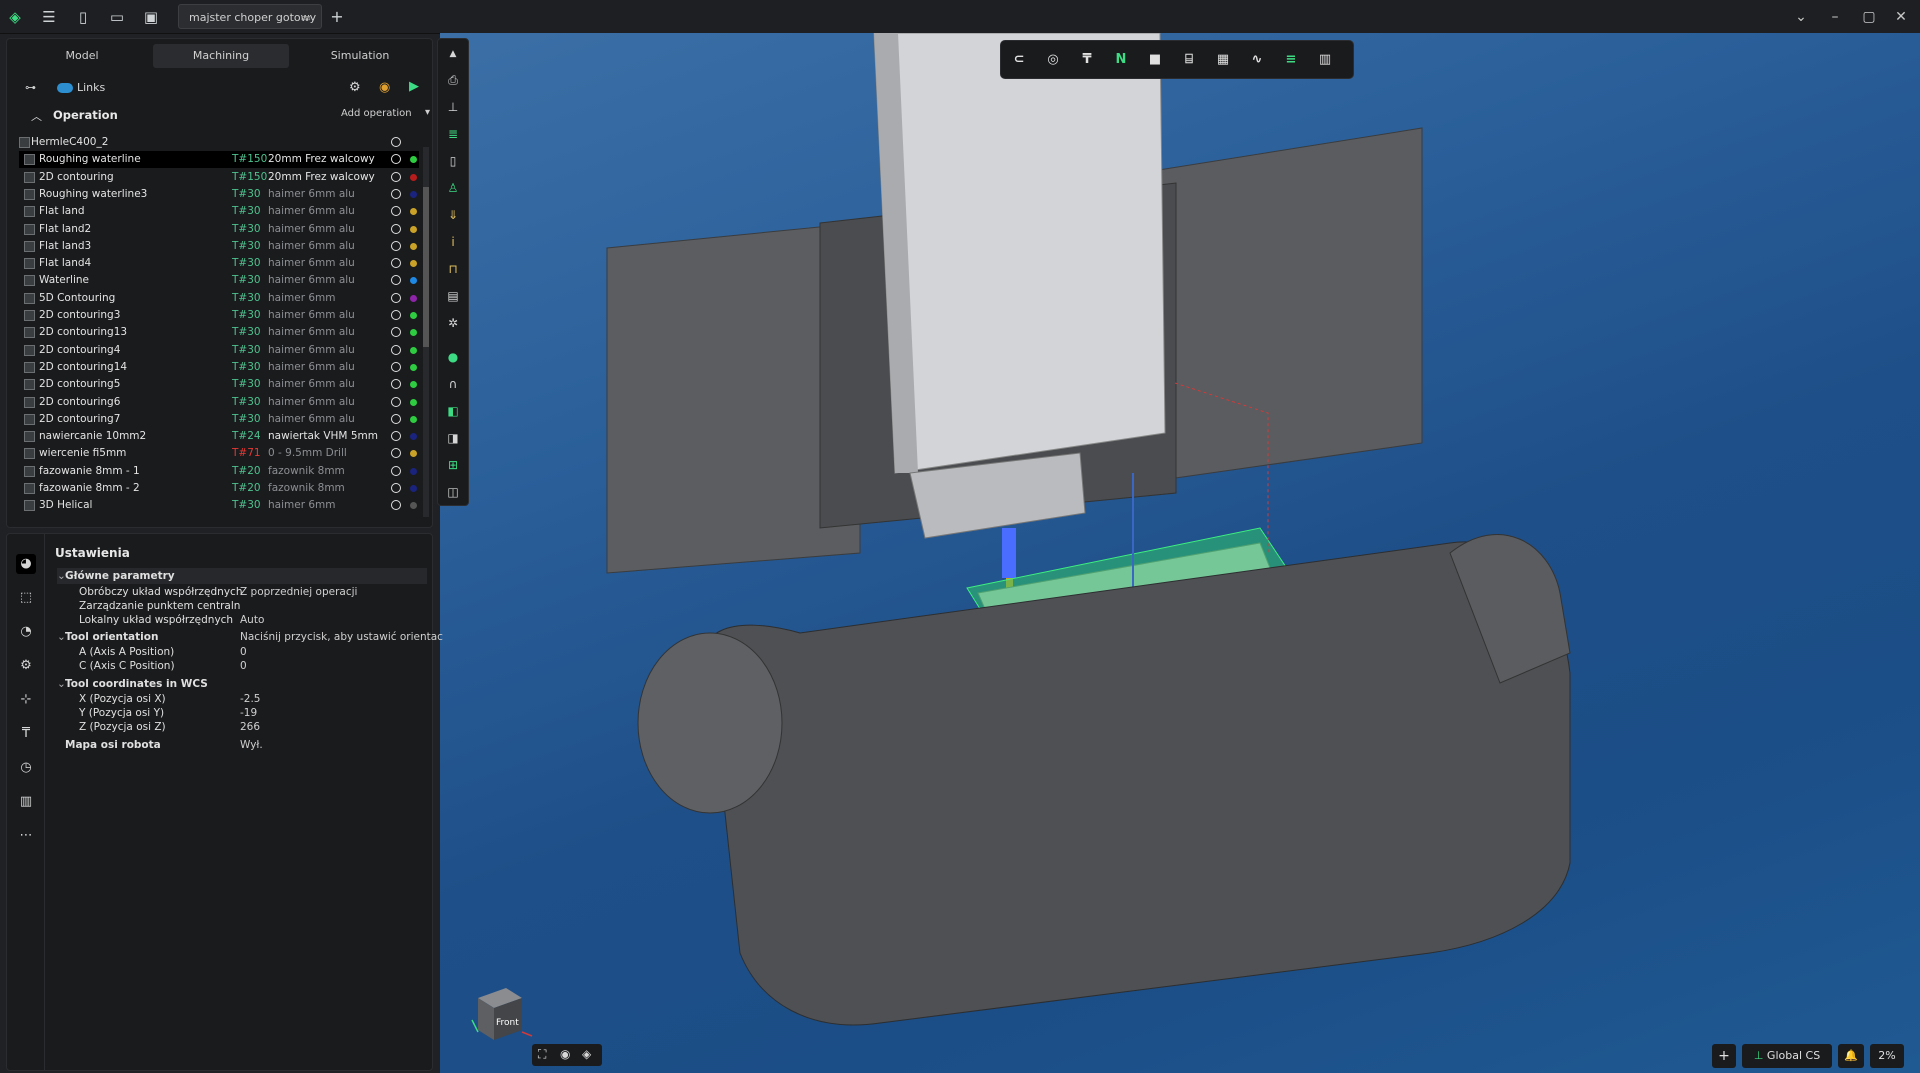 Image resolution: width=1920 pixels, height=1073 pixels. I want to click on property-row: Z (Pozycja osi Z) 266, so click(242, 727).